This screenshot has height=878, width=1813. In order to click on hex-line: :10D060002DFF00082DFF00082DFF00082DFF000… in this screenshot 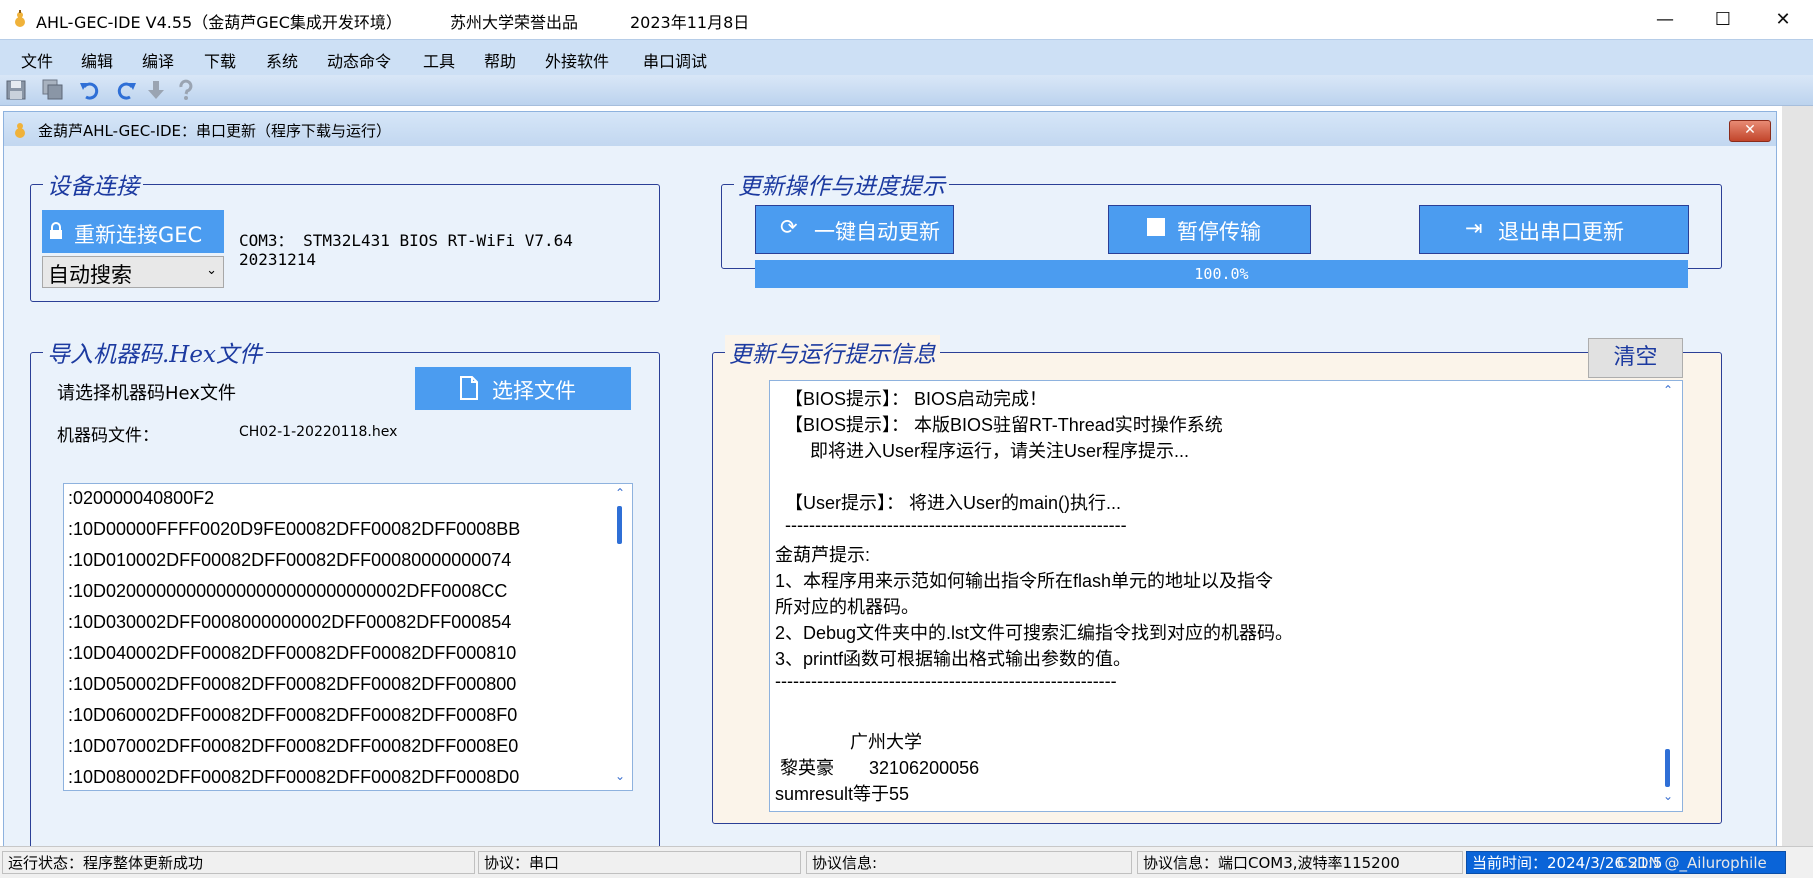, I will do `click(293, 715)`.